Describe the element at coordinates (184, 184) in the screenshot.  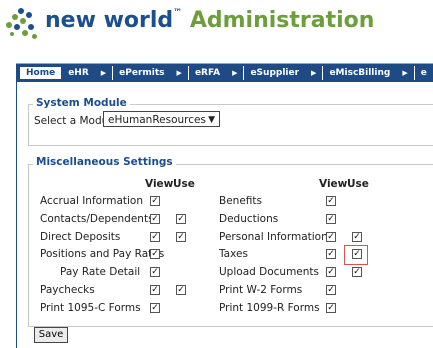
I see `use-column-header-left: Use` at that location.